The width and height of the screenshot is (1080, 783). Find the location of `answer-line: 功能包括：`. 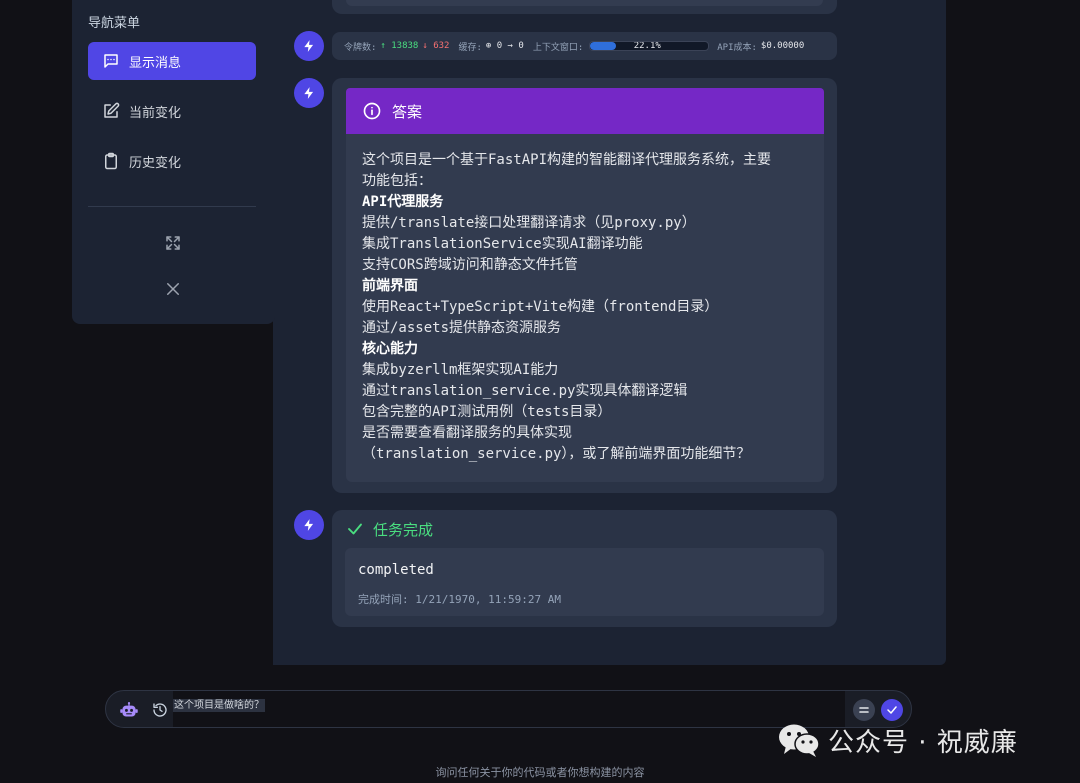

answer-line: 功能包括： is located at coordinates (397, 181).